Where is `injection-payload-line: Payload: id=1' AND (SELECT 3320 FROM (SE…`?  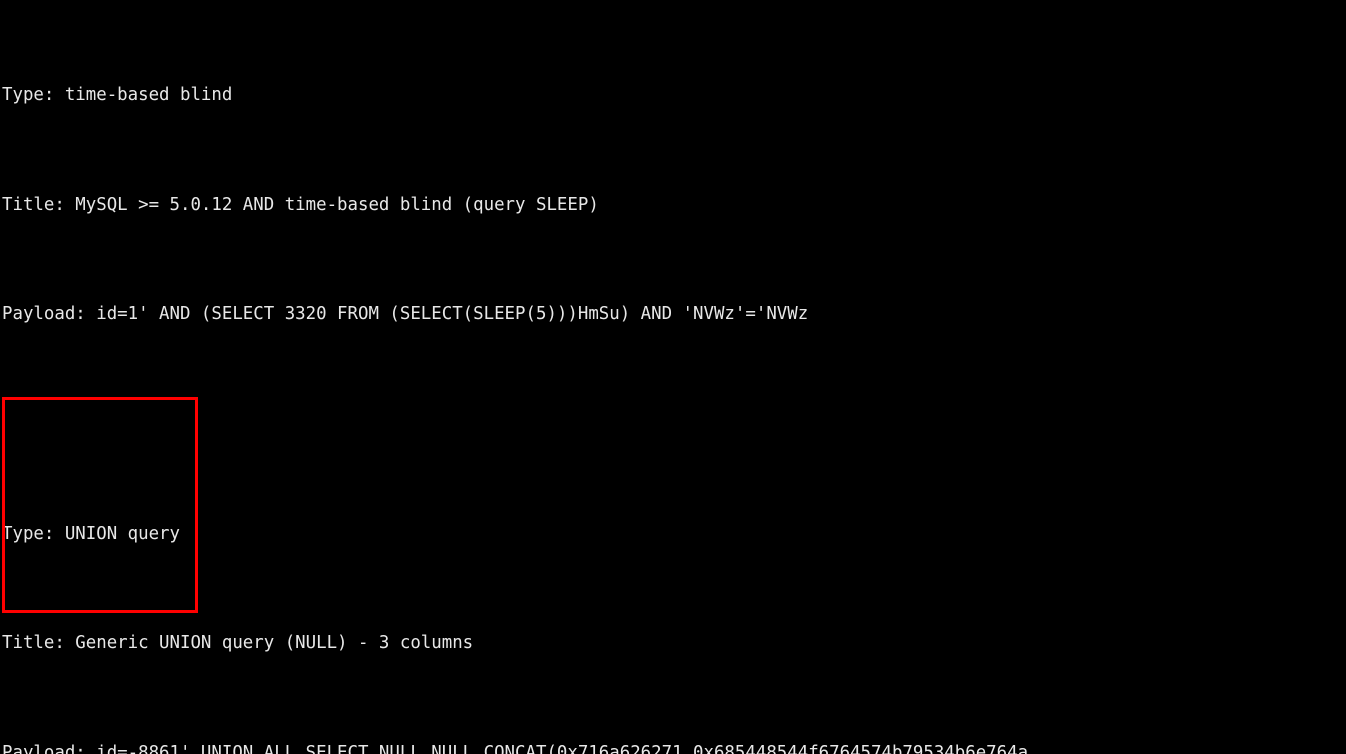 injection-payload-line: Payload: id=1' AND (SELECT 3320 FROM (SE… is located at coordinates (673, 314).